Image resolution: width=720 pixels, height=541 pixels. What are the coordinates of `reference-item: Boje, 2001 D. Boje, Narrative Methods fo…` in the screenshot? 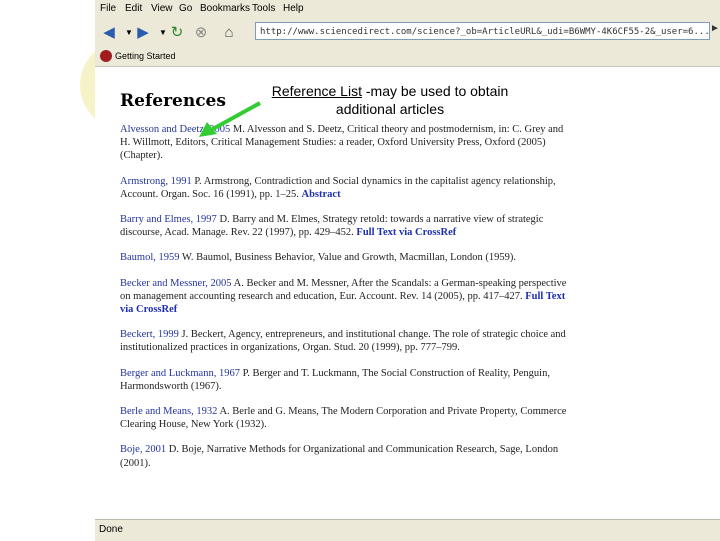 It's located at (345, 456).